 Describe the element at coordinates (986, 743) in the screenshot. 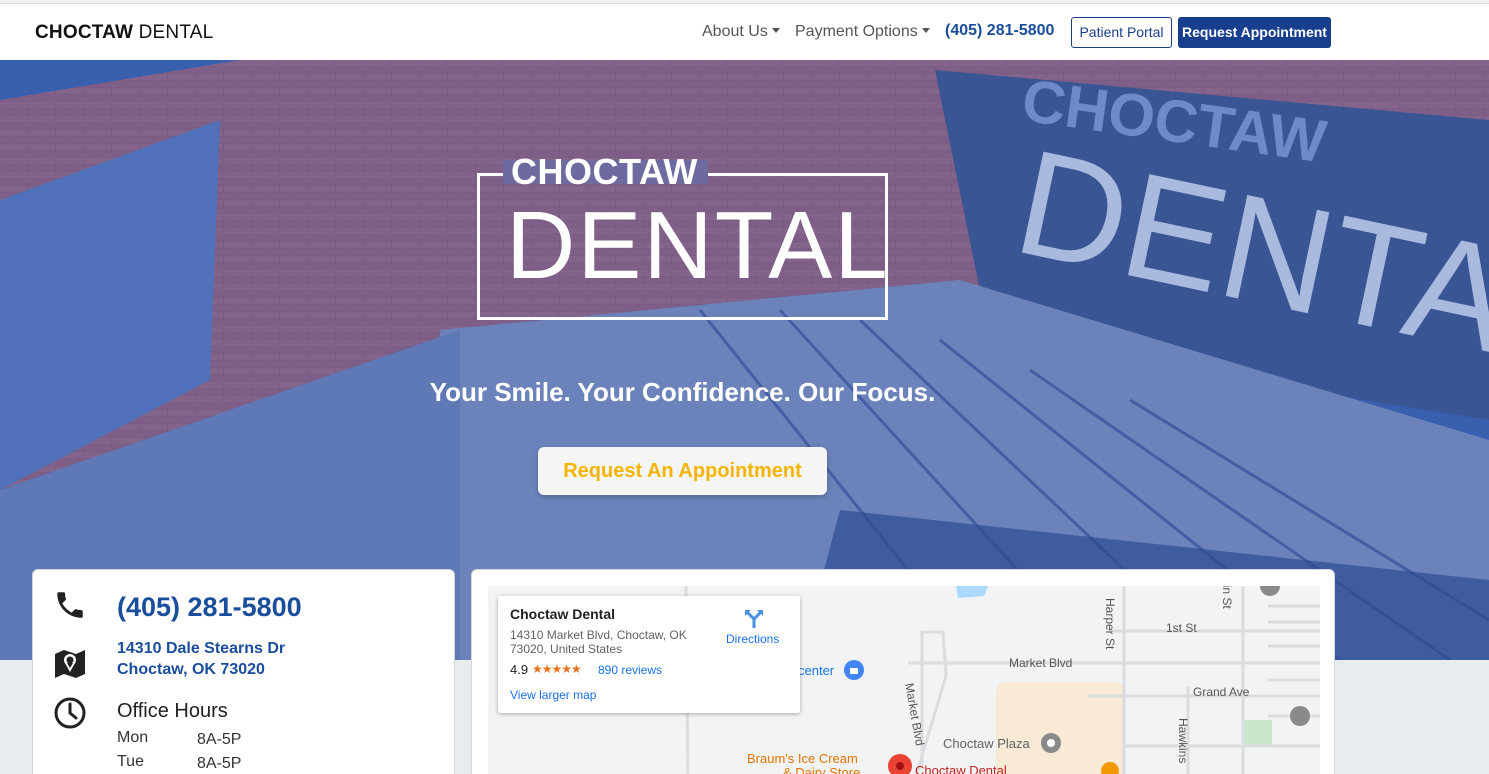

I see `map-label-choctaw-plaza: Choctaw Plaza` at that location.